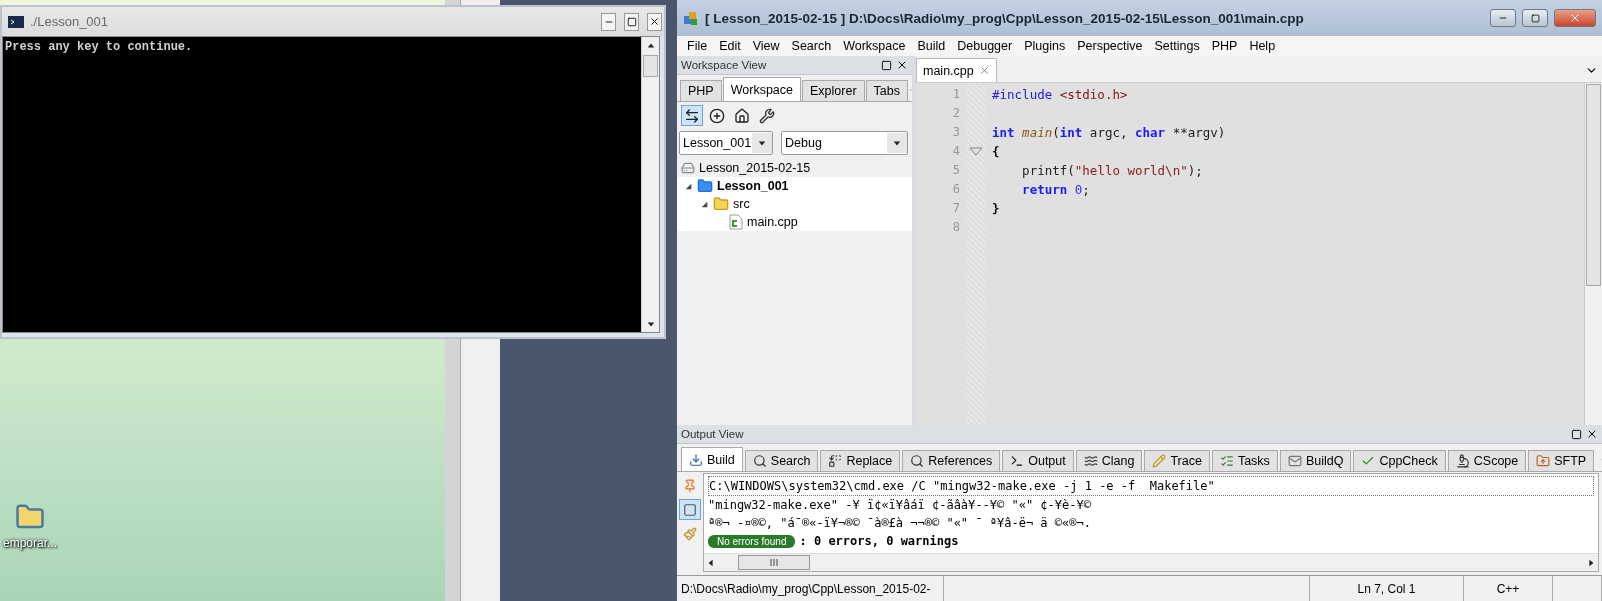 This screenshot has width=1602, height=601. Describe the element at coordinates (956, 189) in the screenshot. I see `line-number: 6` at that location.